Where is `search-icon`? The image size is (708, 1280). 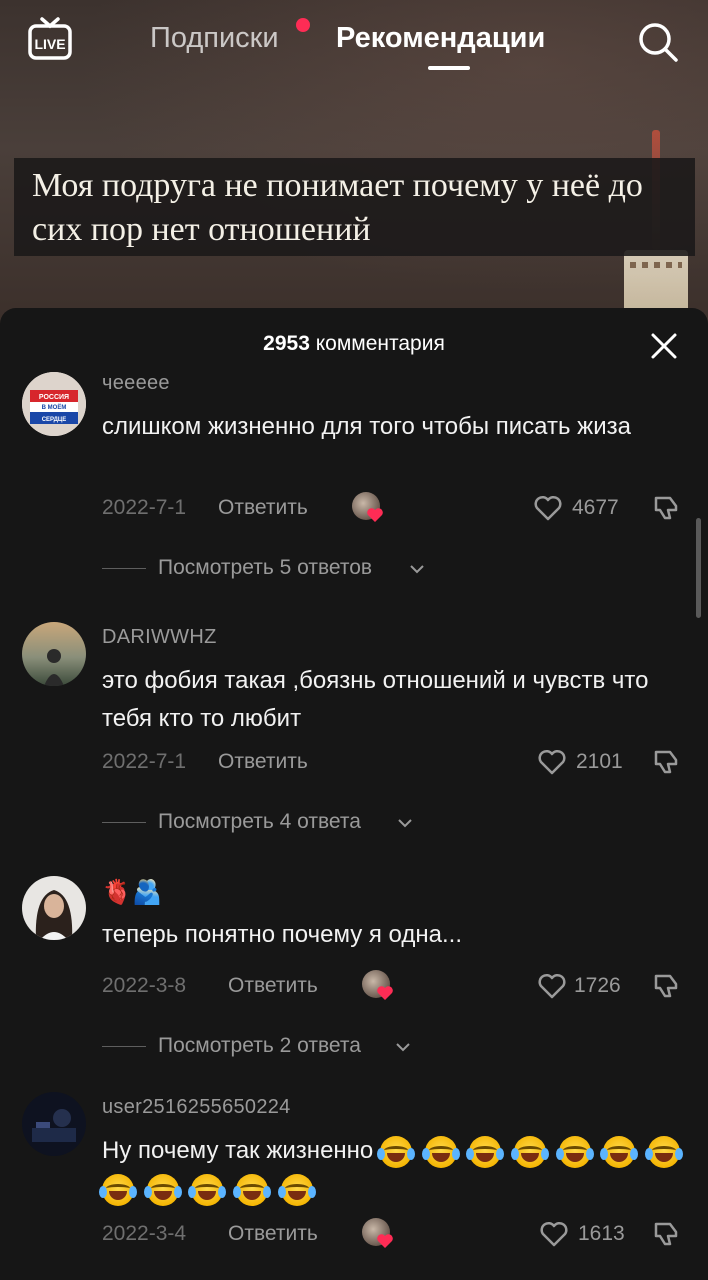 search-icon is located at coordinates (658, 42).